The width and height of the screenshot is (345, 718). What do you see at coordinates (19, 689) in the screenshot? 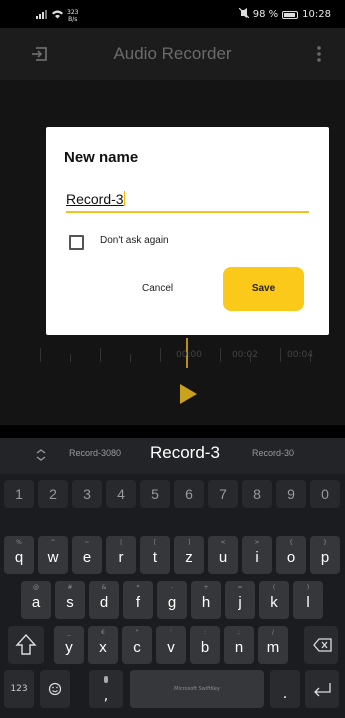
I see `numbers-key: 123` at bounding box center [19, 689].